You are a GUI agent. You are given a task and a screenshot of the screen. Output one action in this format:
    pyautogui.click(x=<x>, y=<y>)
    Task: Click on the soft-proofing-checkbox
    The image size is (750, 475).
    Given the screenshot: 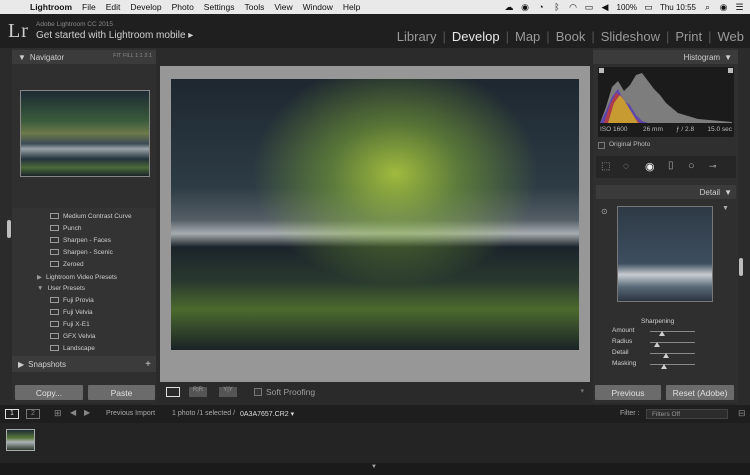 What is the action you would take?
    pyautogui.click(x=258, y=392)
    